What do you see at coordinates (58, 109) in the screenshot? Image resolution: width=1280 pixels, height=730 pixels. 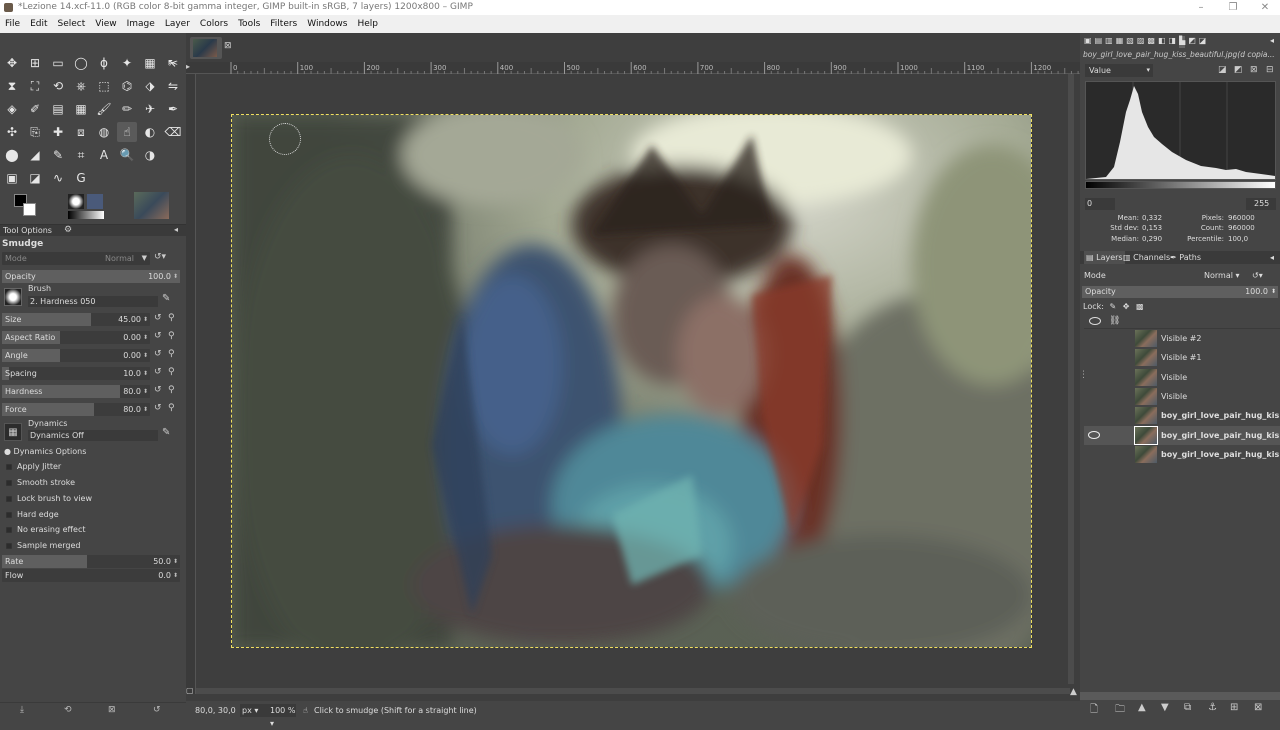 I see `text-transform-tool-icon: ▤` at bounding box center [58, 109].